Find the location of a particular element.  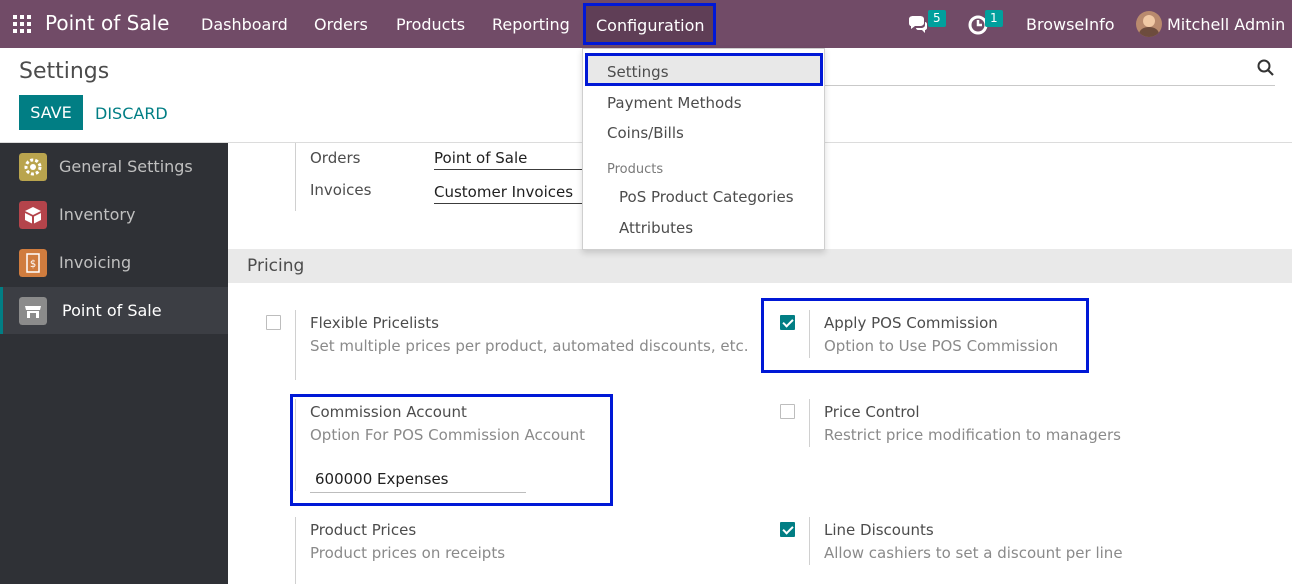

invoice-icon: $ is located at coordinates (33, 263).